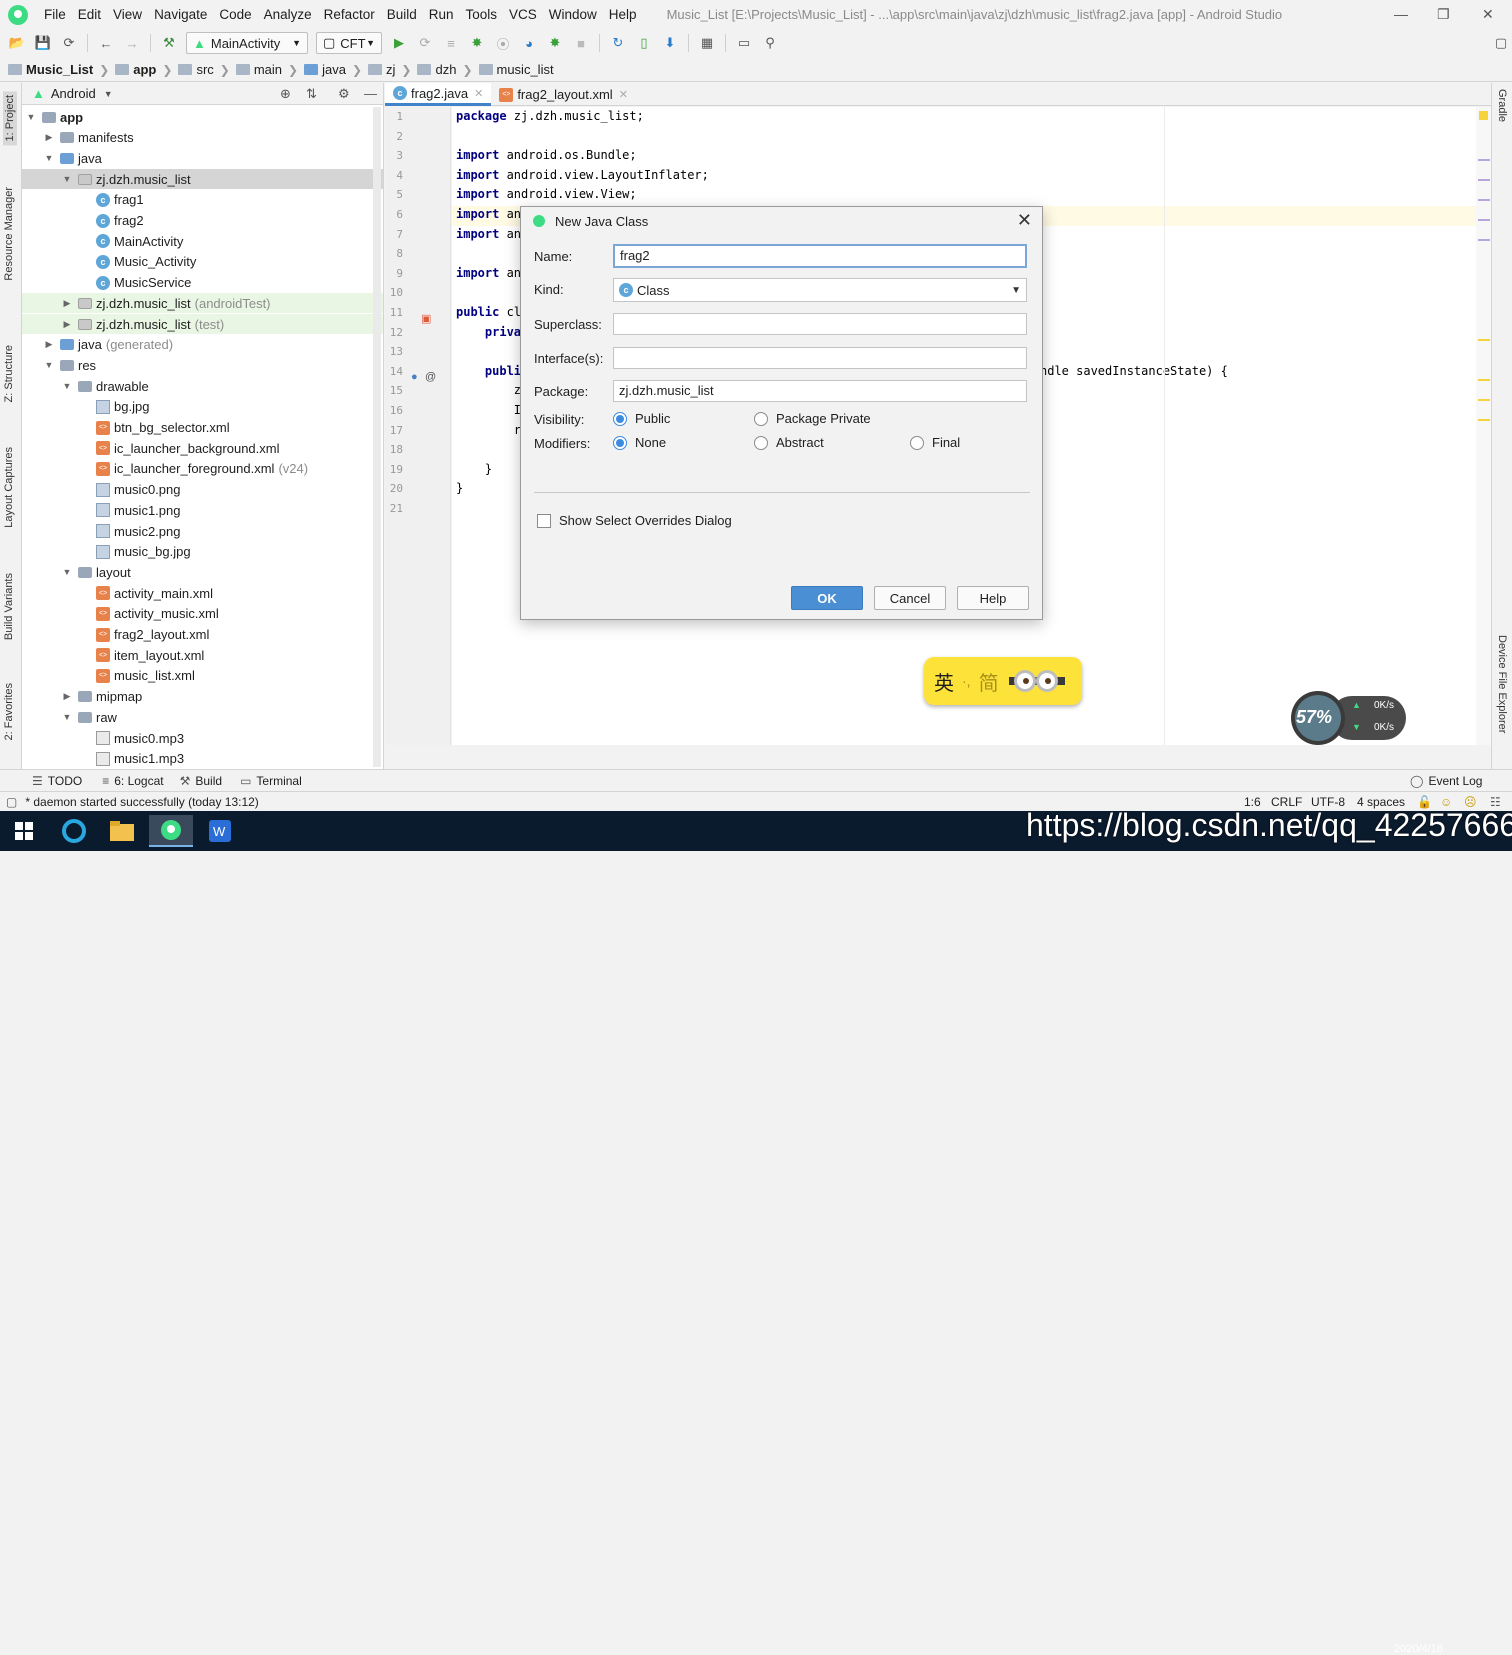 The height and width of the screenshot is (1655, 1512). What do you see at coordinates (781, 221) in the screenshot?
I see `dialog-title-bar: New Java Class` at bounding box center [781, 221].